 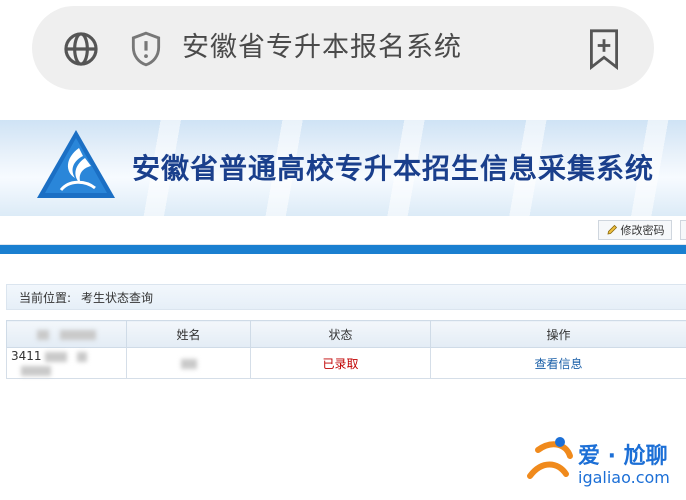 What do you see at coordinates (624, 477) in the screenshot?
I see `watermark-url: igaliao.com` at bounding box center [624, 477].